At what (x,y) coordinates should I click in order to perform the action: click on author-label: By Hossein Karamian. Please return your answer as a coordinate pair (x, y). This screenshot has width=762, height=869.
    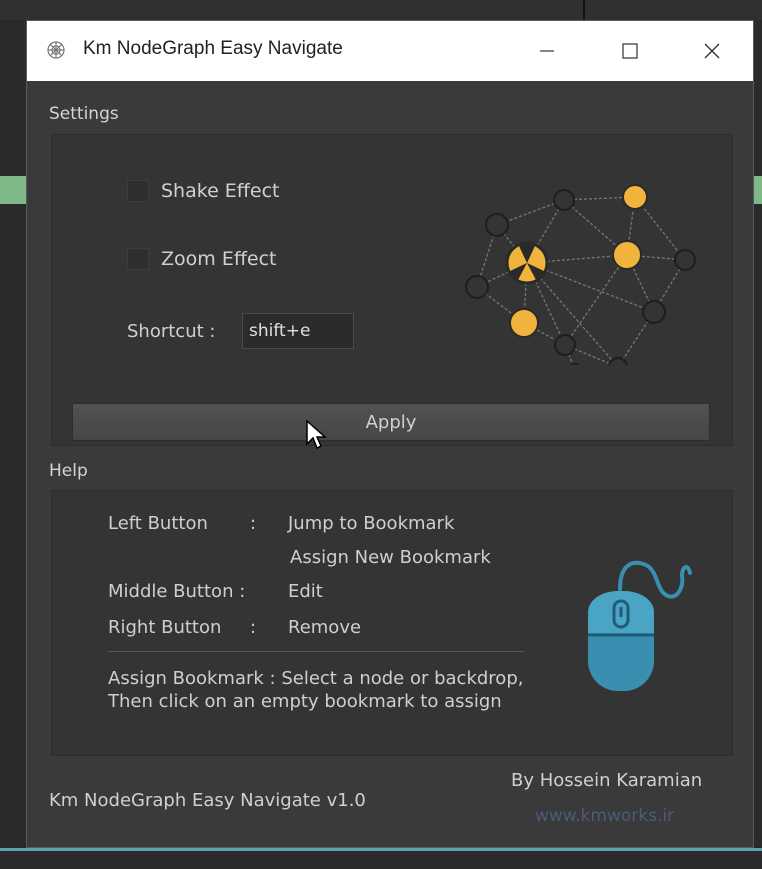
    Looking at the image, I should click on (607, 780).